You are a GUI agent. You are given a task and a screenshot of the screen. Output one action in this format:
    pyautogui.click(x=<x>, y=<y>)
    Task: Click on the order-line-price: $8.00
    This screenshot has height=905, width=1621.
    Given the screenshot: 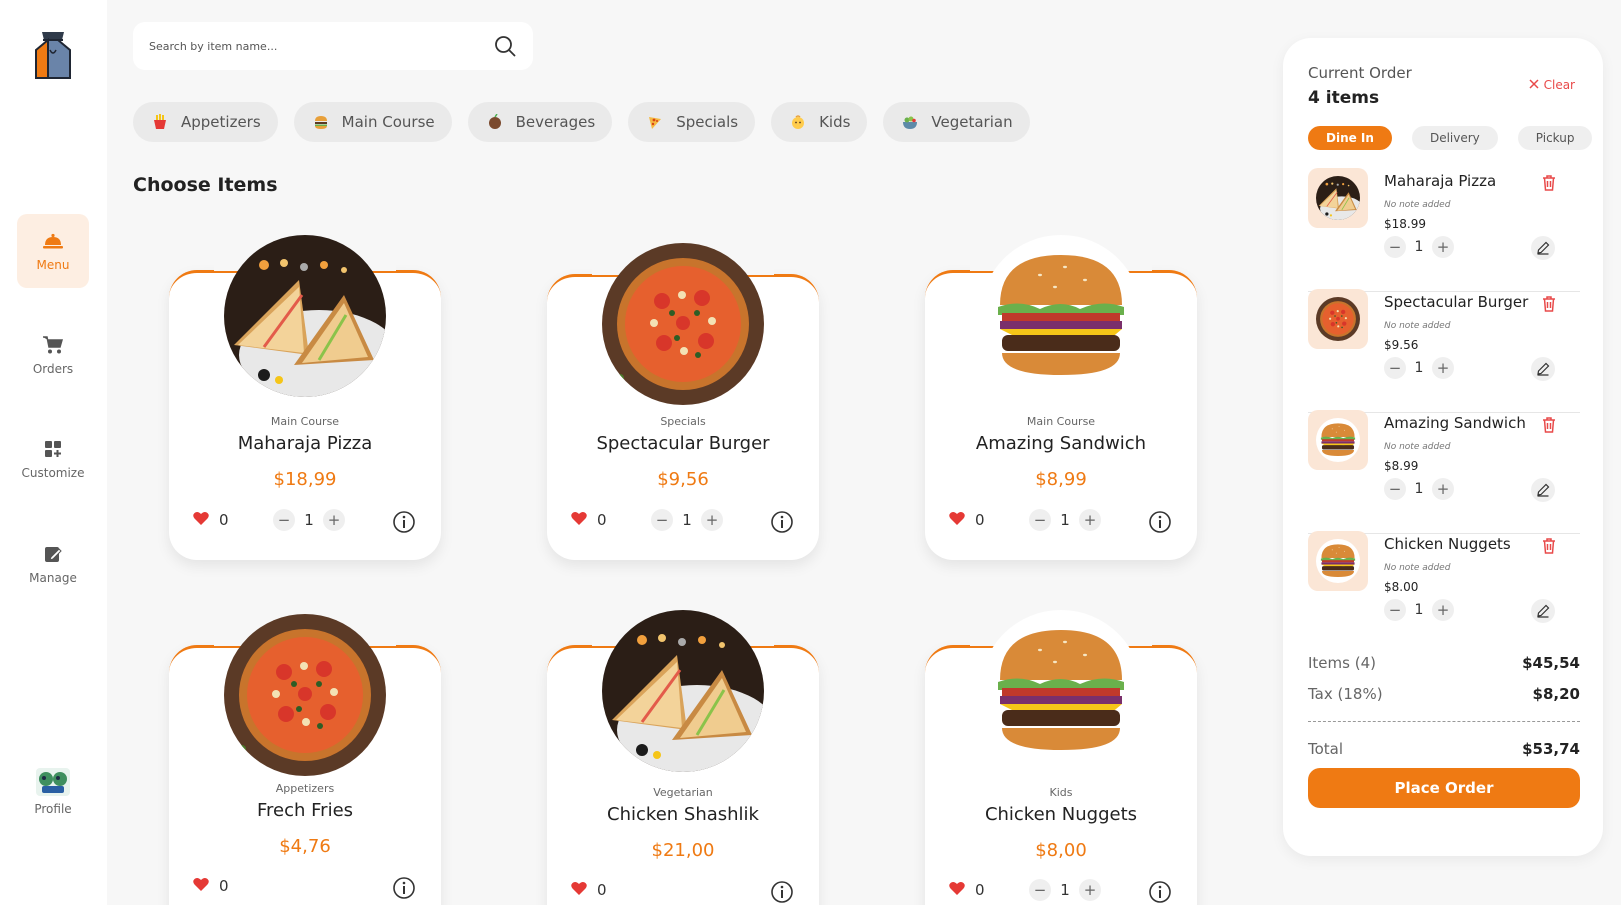 What is the action you would take?
    pyautogui.click(x=1401, y=587)
    